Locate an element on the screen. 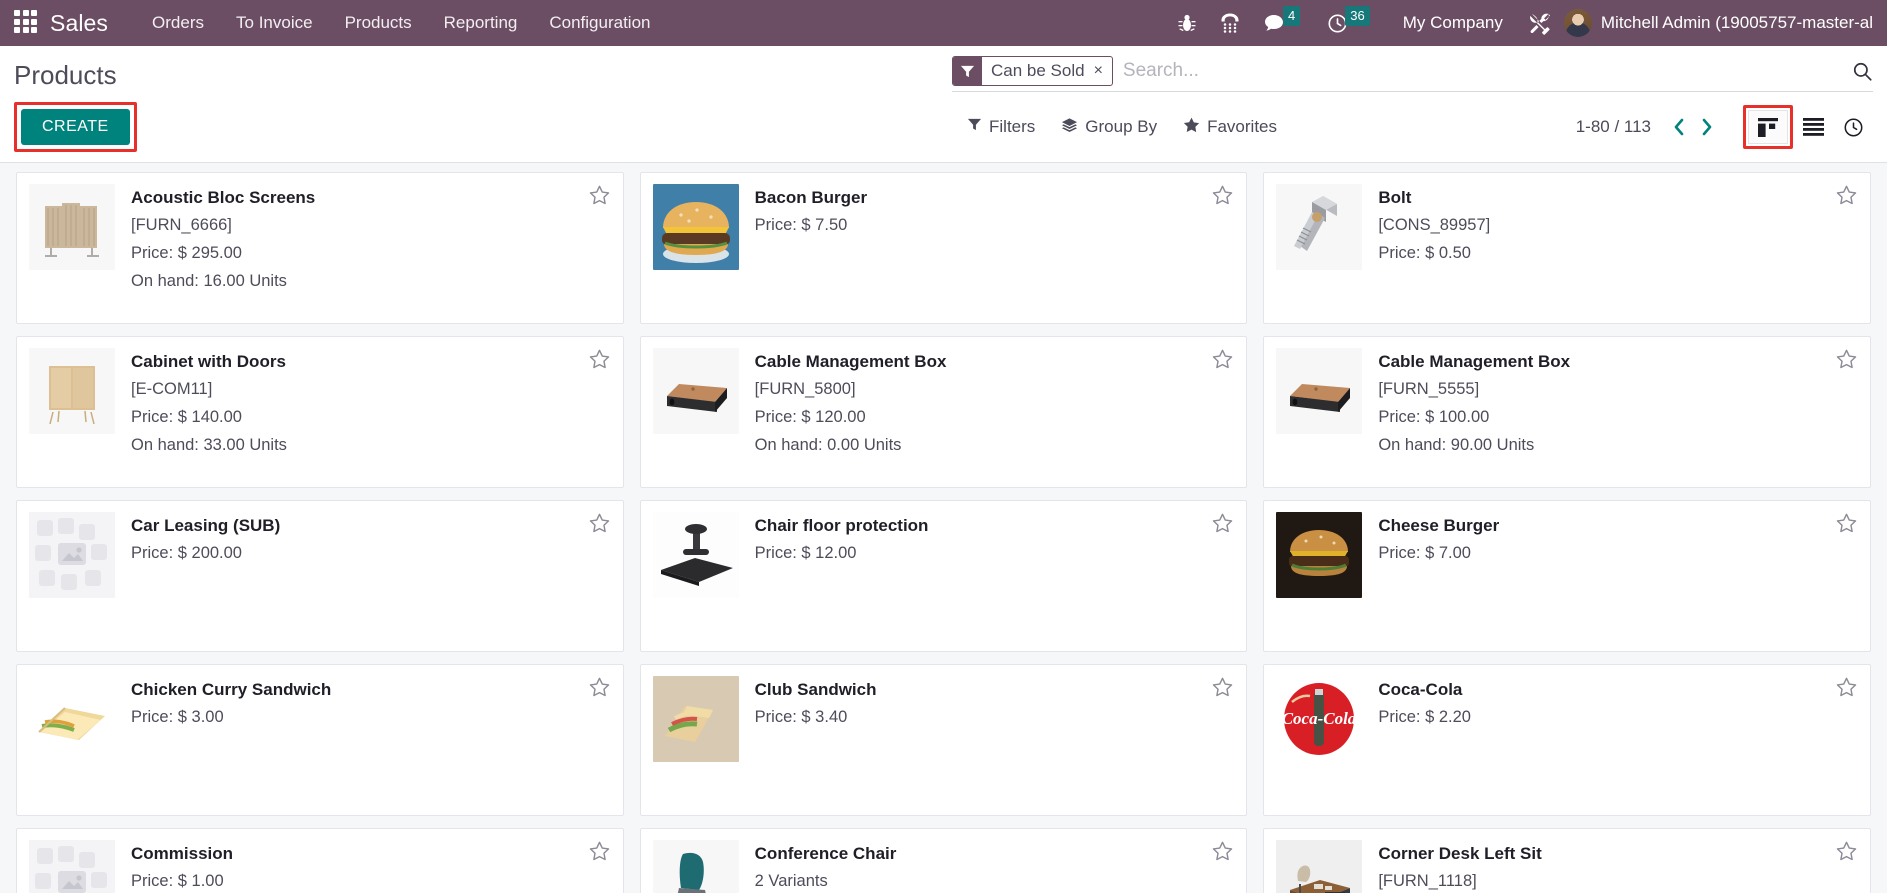  product-details: Club Sandwich Price: $ 3.40 is located at coordinates (995, 740).